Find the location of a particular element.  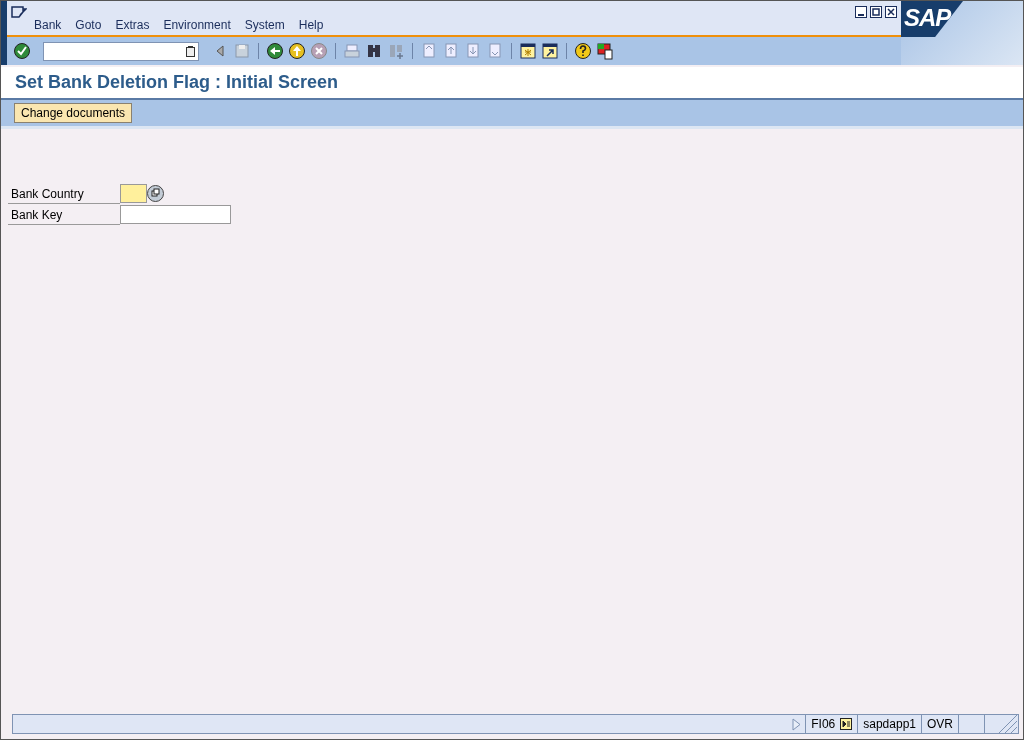

maximize-icon is located at coordinates (876, 12).